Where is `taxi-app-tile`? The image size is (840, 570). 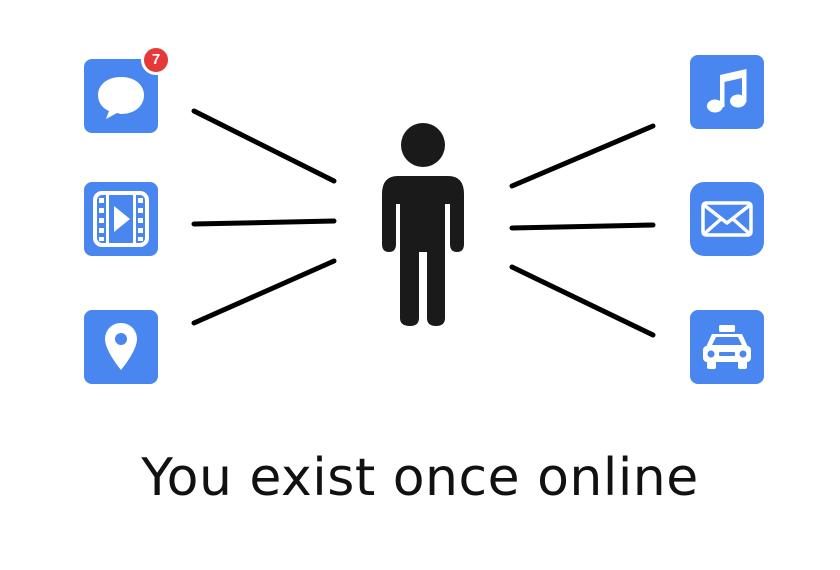
taxi-app-tile is located at coordinates (727, 347).